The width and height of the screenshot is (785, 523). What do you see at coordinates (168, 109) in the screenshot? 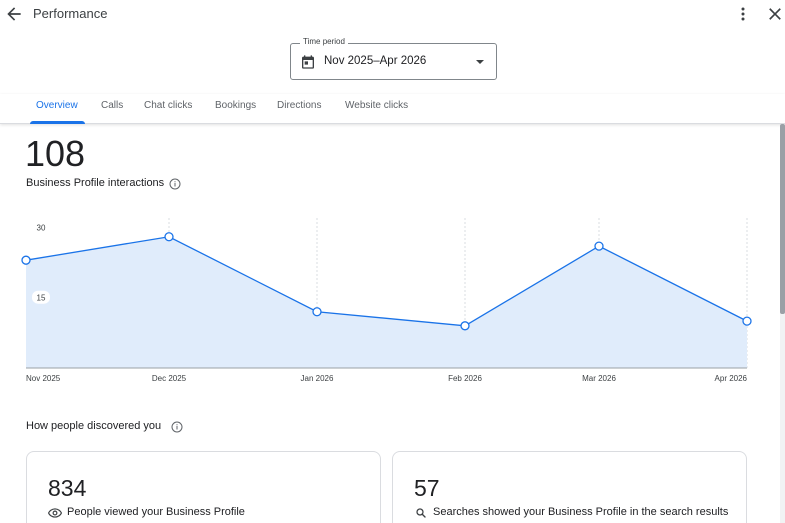
I see `tab-chat-clicks: Chat clicks` at bounding box center [168, 109].